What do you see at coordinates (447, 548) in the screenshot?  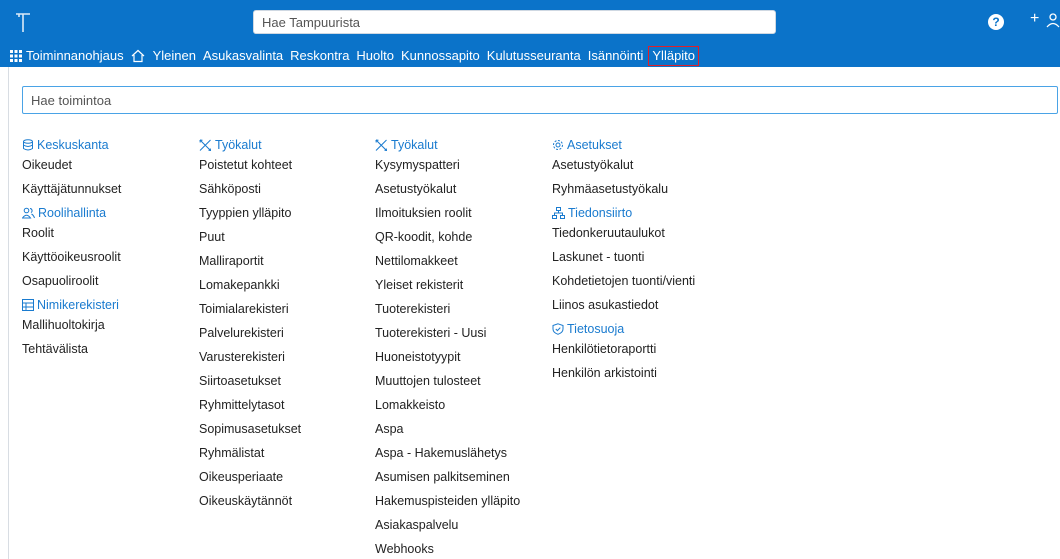 I see `menu-item: Webhooks` at bounding box center [447, 548].